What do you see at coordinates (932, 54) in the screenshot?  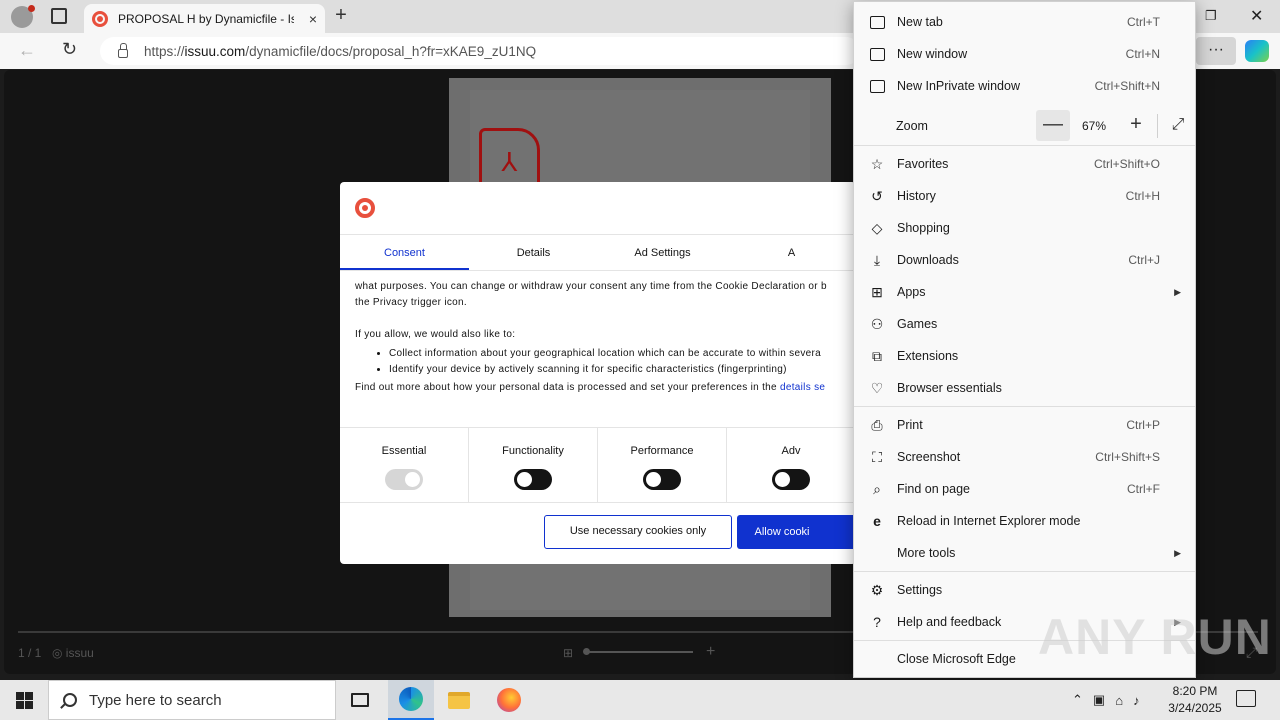 I see `menu-label: New window` at bounding box center [932, 54].